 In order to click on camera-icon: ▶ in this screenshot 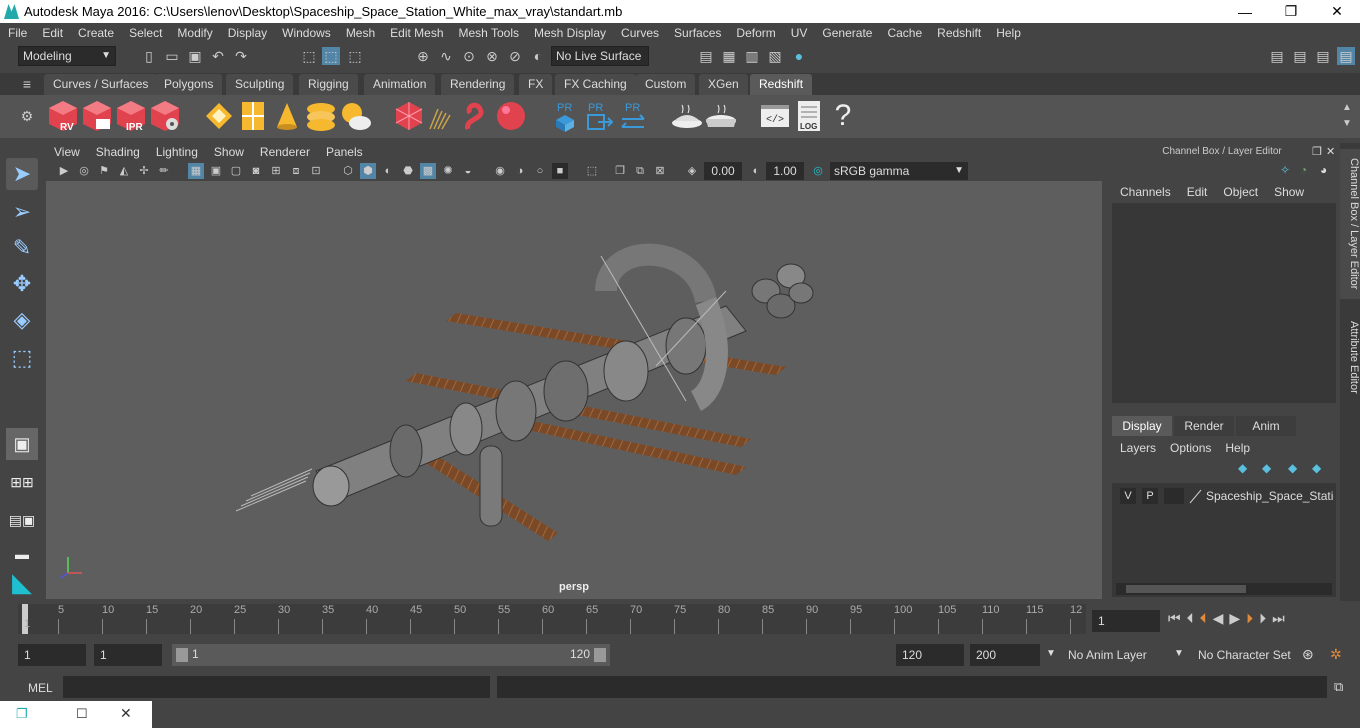, I will do `click(64, 171)`.